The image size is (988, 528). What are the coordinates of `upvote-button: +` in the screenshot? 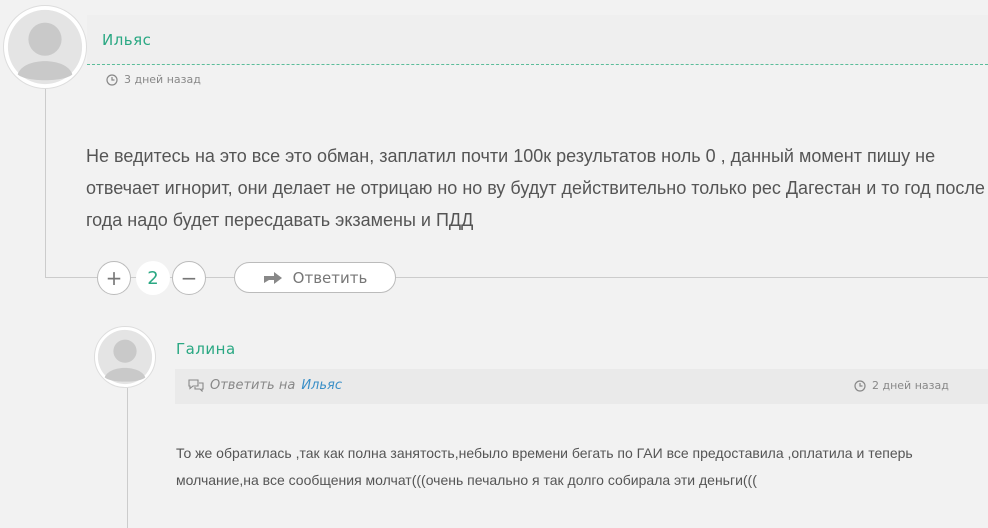 It's located at (114, 278).